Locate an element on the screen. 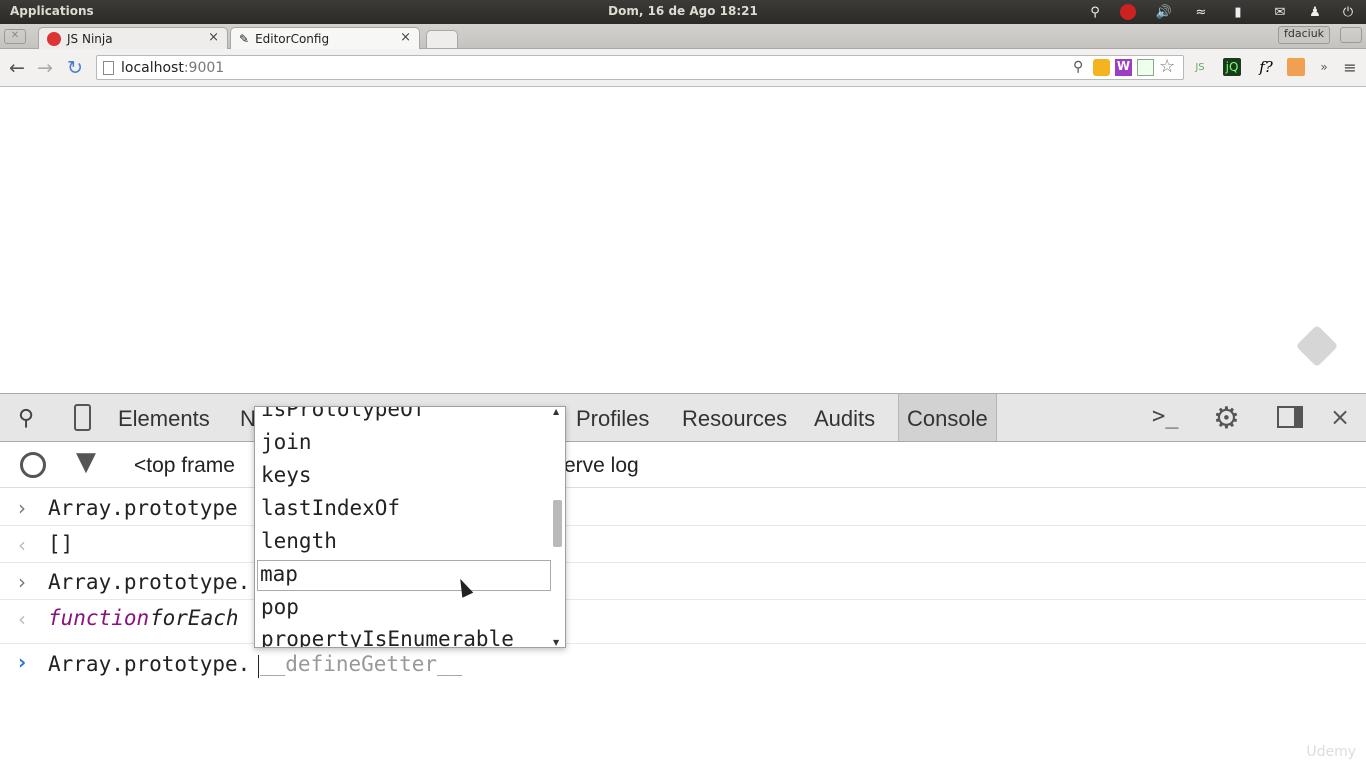  tab-editorconfig: ✎ EditorConfig × is located at coordinates (325, 38).